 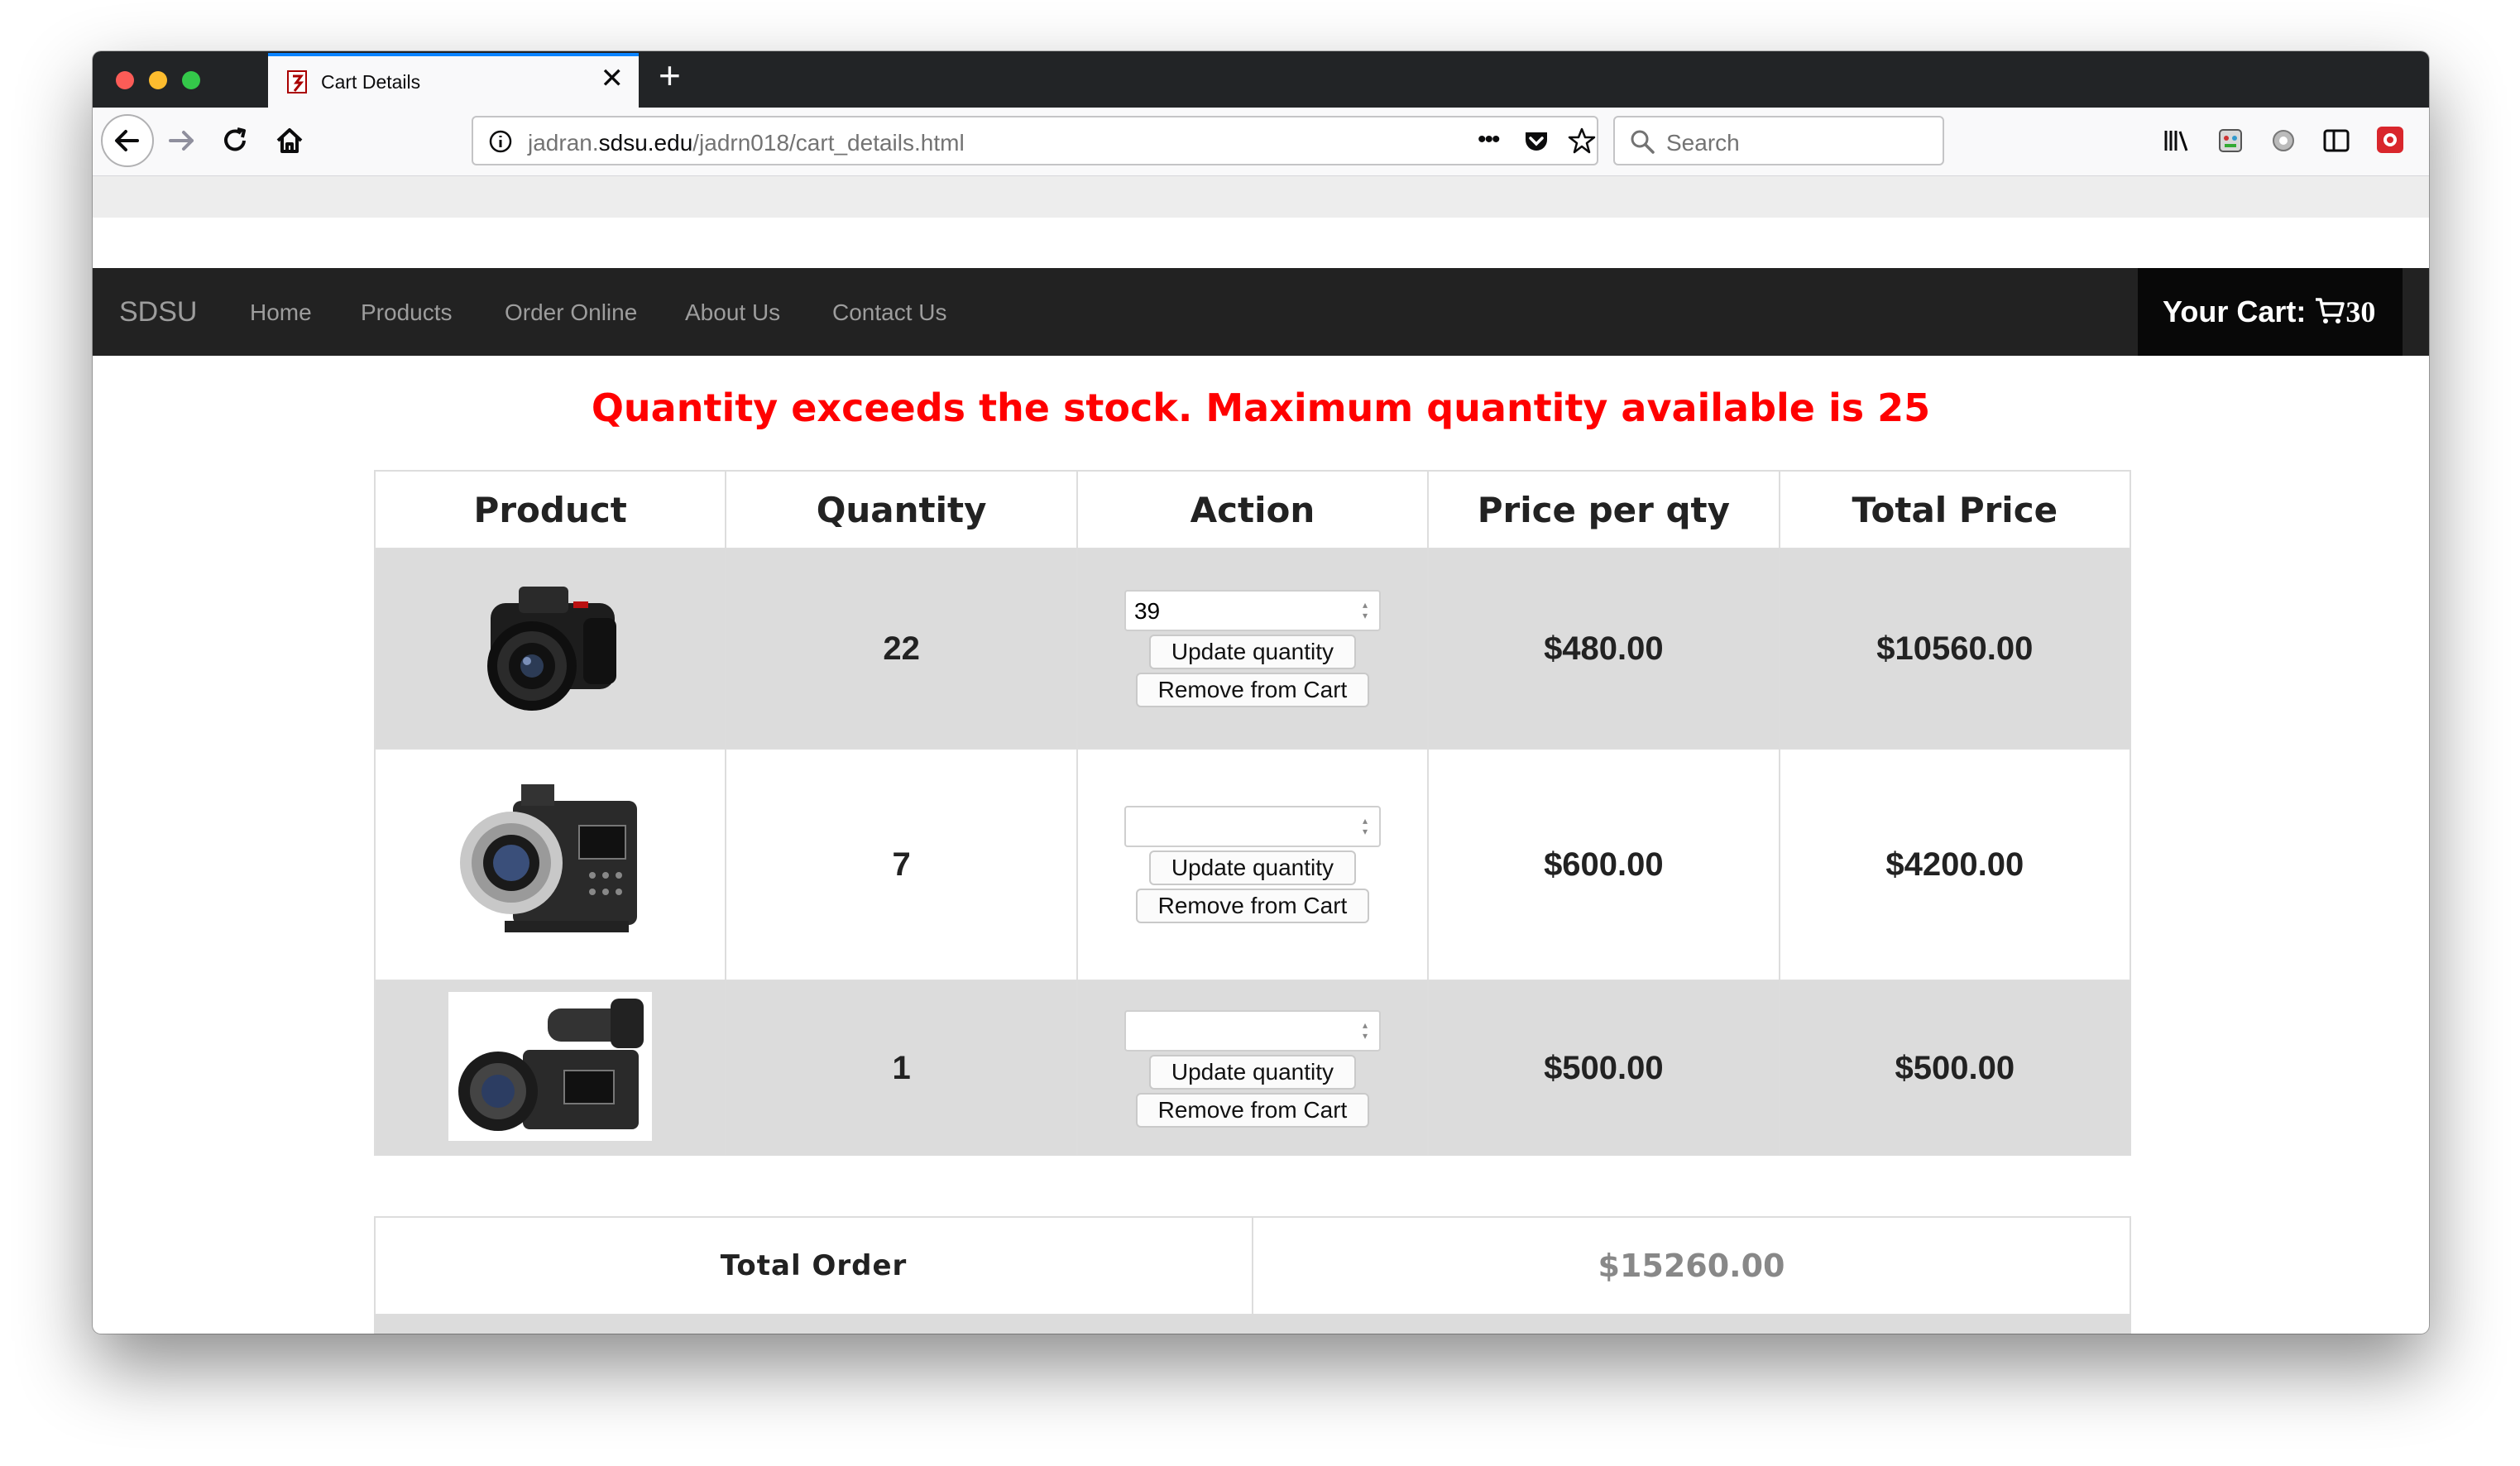 I want to click on tab-bar: Cart Details ✕ +, so click(x=1261, y=79).